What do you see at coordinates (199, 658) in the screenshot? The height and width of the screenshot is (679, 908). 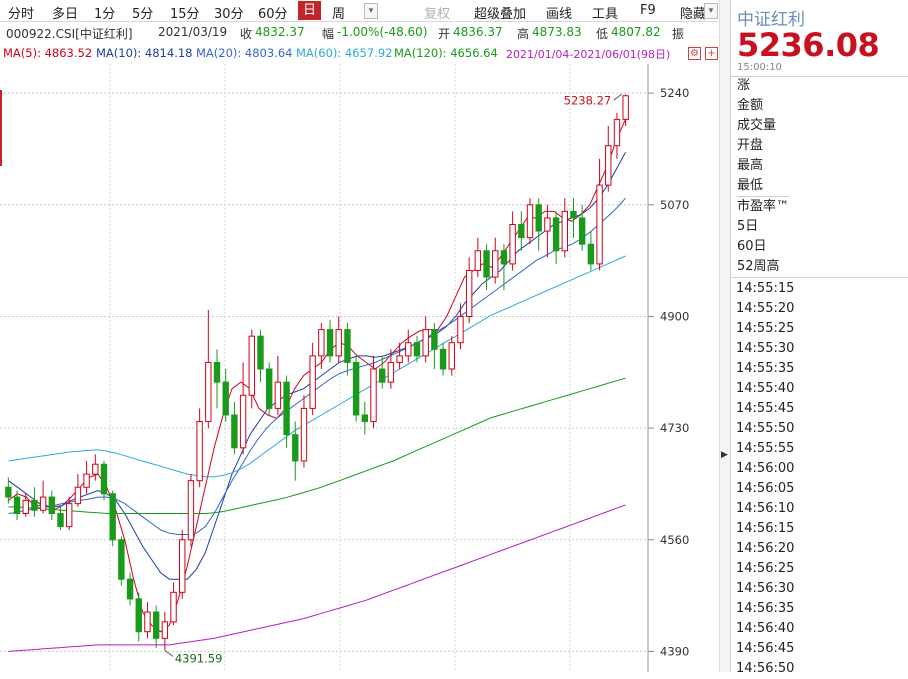 I see `min-price-label: 4391.59` at bounding box center [199, 658].